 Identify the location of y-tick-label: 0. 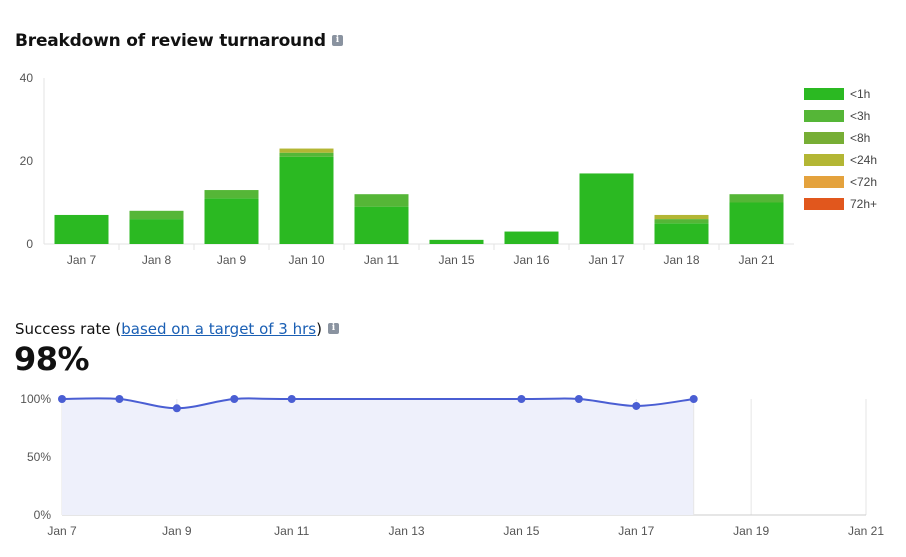
(29, 244).